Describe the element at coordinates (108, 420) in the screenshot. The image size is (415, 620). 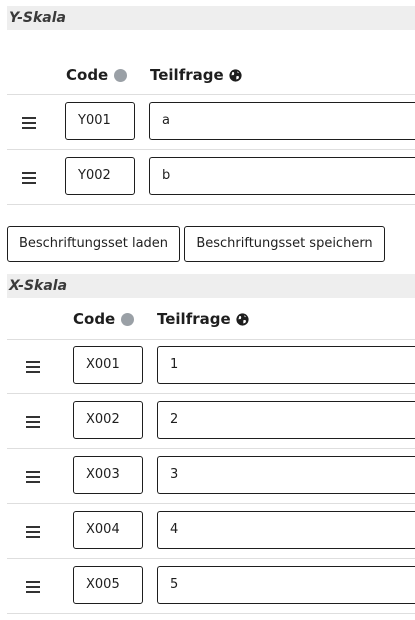
I see `code-input: X002` at that location.